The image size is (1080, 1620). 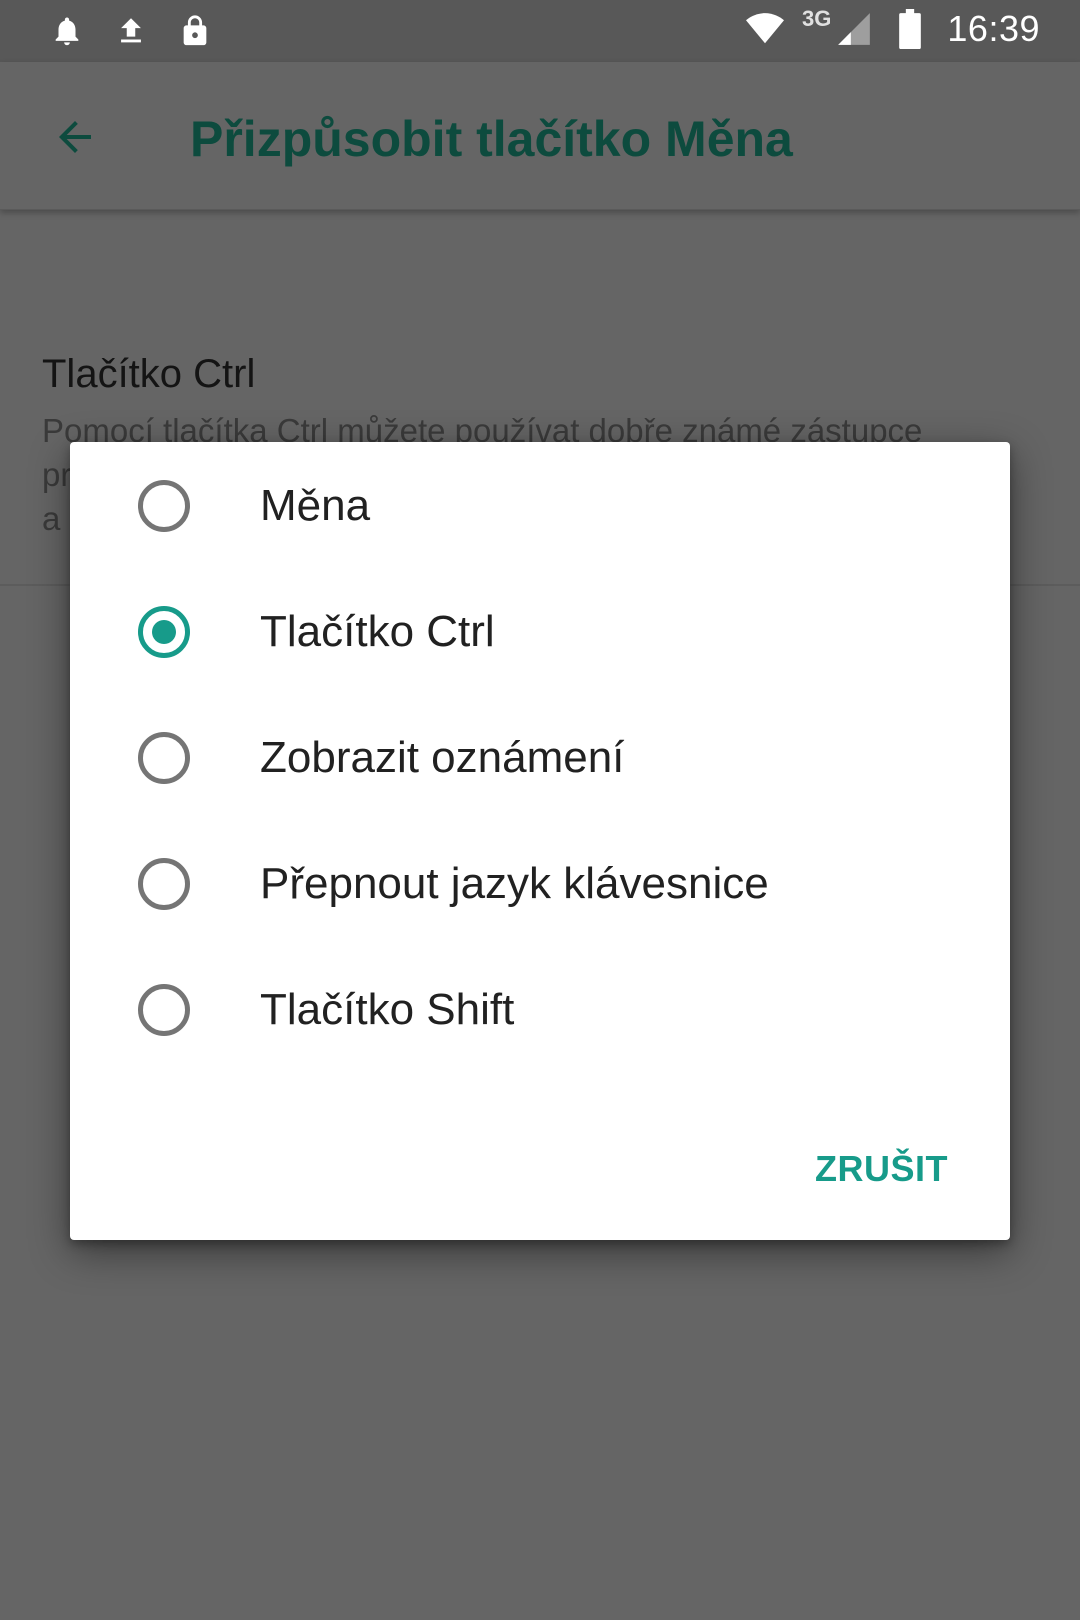 I want to click on option-switch-language: Přepnout jazyk klávesnice, so click(x=540, y=884).